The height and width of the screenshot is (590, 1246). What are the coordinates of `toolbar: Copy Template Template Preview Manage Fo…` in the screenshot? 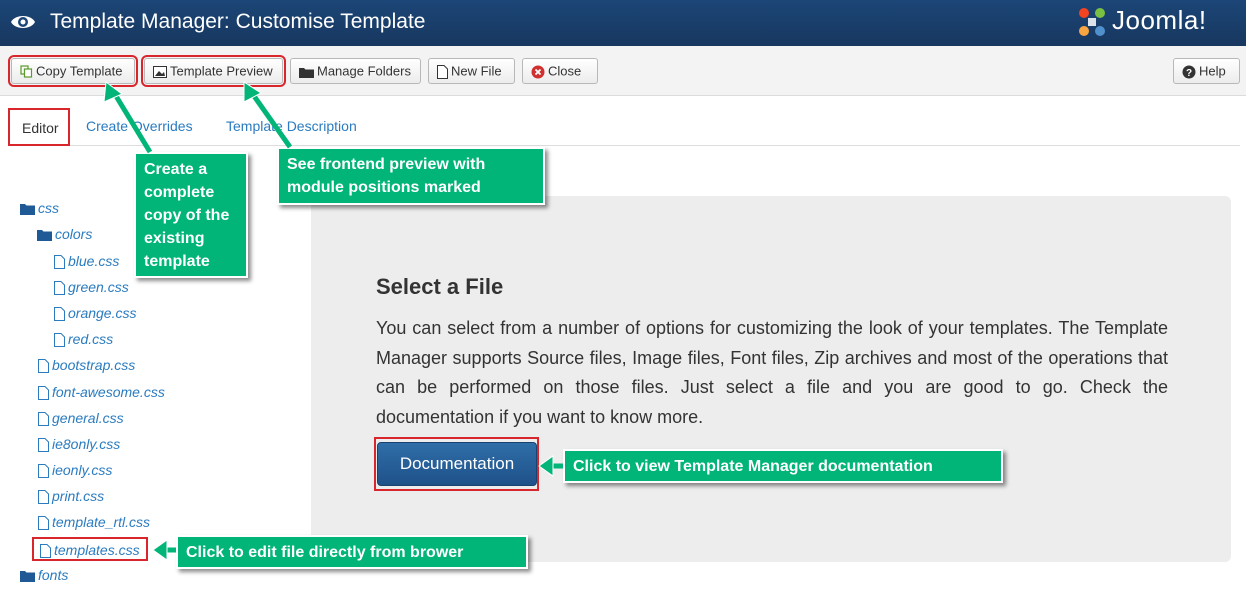 It's located at (623, 71).